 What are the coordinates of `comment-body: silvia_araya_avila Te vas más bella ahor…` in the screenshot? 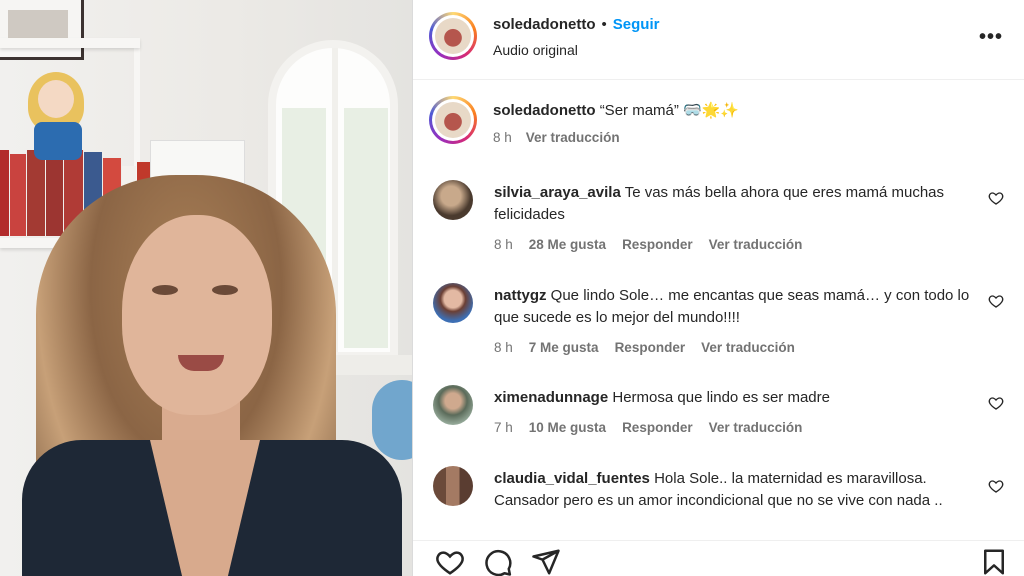 It's located at (734, 219).